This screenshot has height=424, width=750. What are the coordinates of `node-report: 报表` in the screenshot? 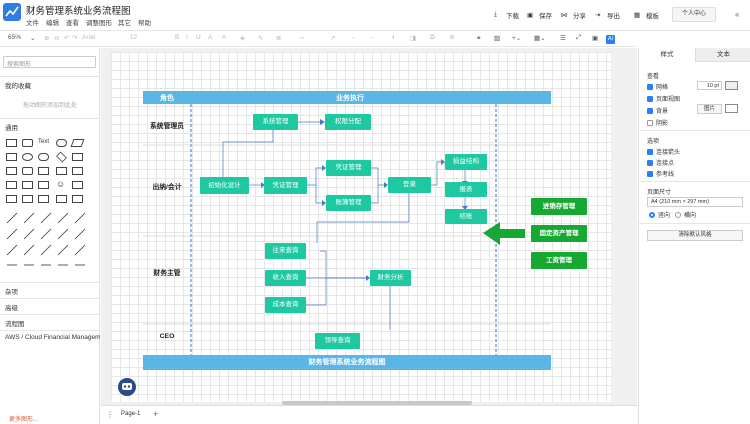 It's located at (466, 189).